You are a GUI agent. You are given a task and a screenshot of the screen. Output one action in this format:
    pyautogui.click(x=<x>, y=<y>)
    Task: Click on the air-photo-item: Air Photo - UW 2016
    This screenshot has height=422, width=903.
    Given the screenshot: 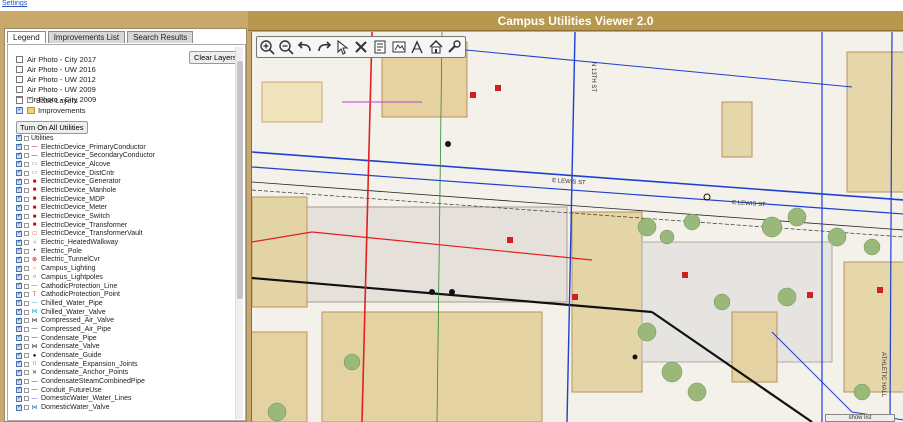 What is the action you would take?
    pyautogui.click(x=56, y=69)
    